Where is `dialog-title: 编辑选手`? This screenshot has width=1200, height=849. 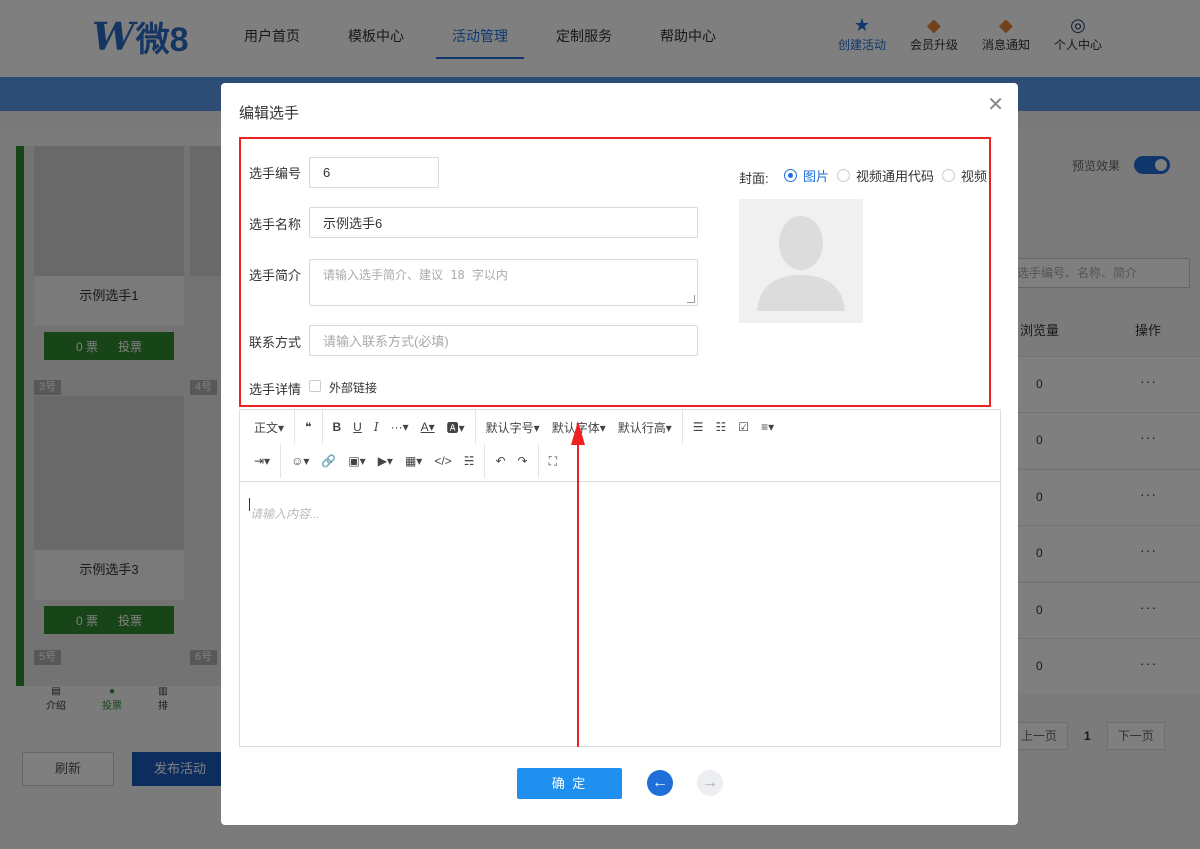 dialog-title: 编辑选手 is located at coordinates (269, 113).